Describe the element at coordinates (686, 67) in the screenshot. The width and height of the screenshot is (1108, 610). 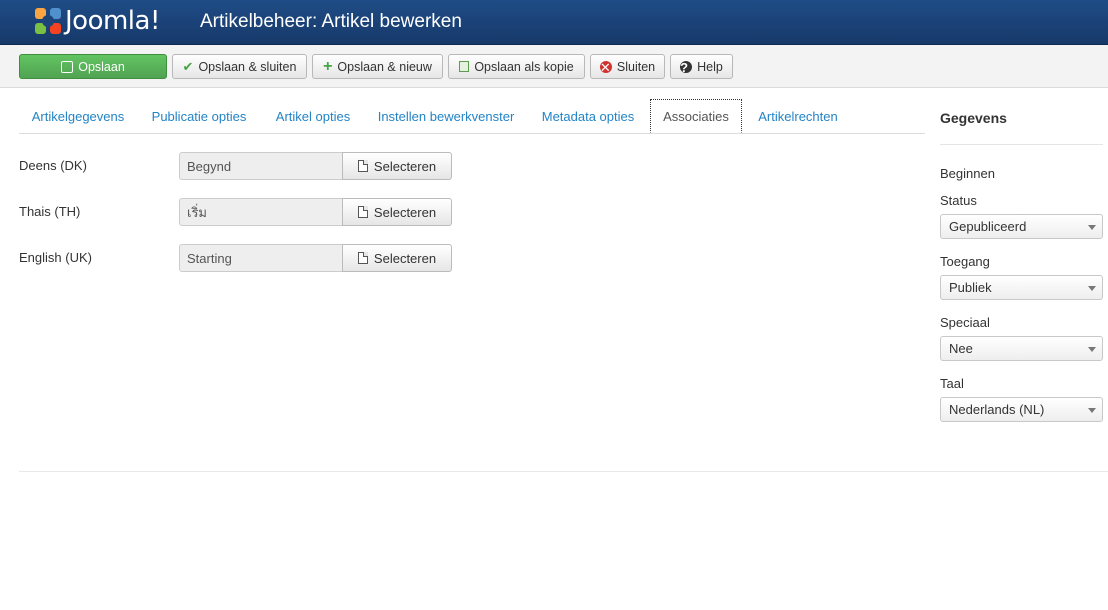
I see `question-circle-icon: ?` at that location.